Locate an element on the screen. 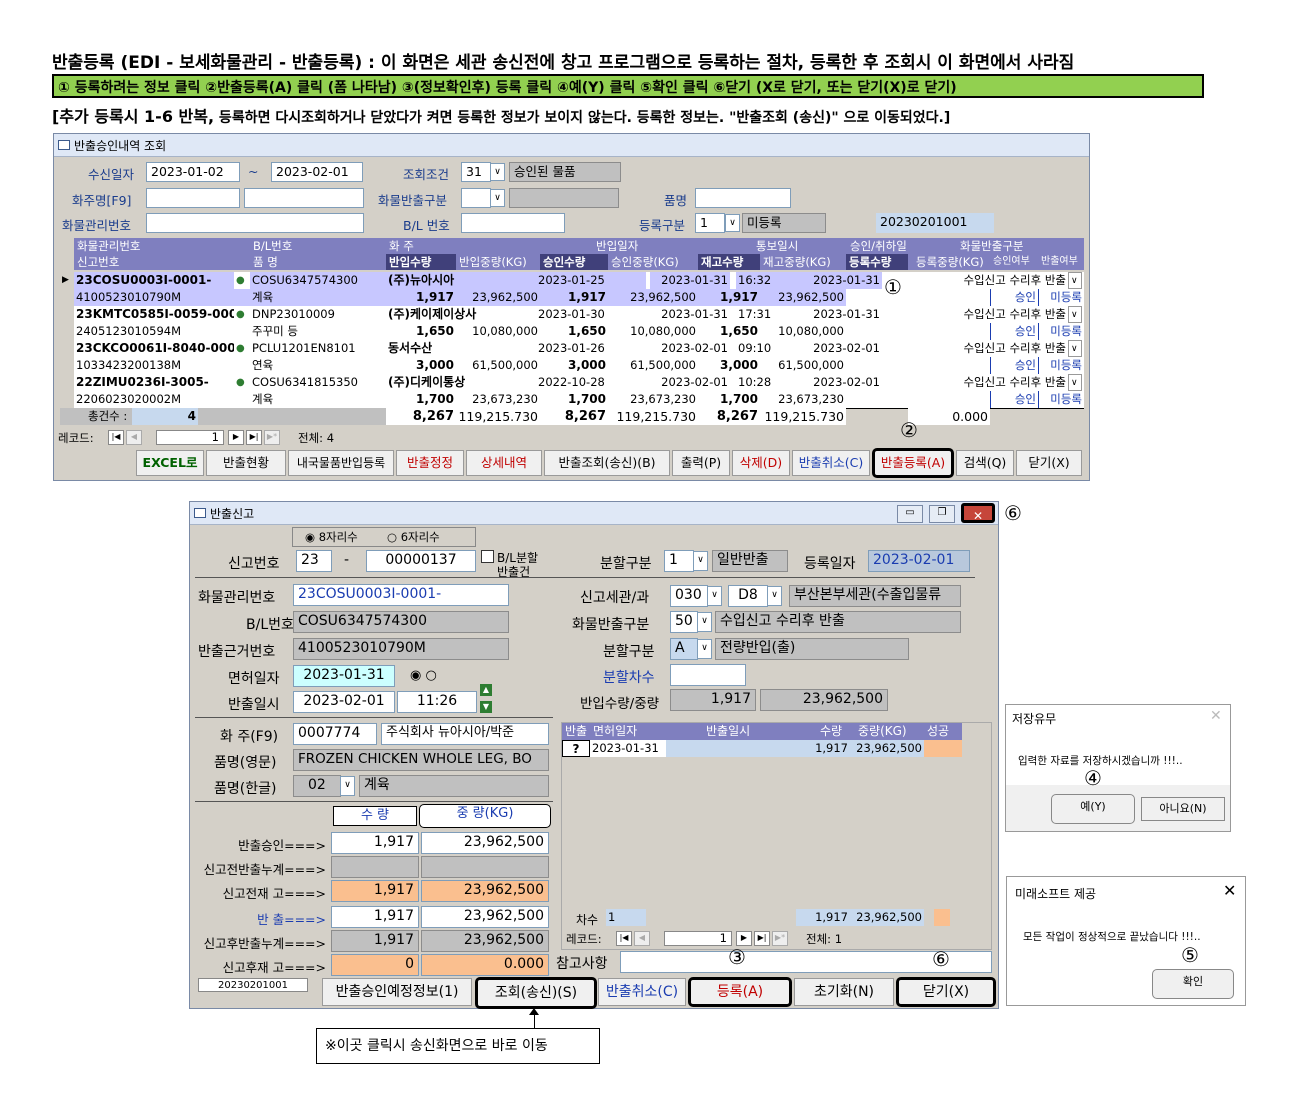  weight-field: 0.000 is located at coordinates (485, 965).